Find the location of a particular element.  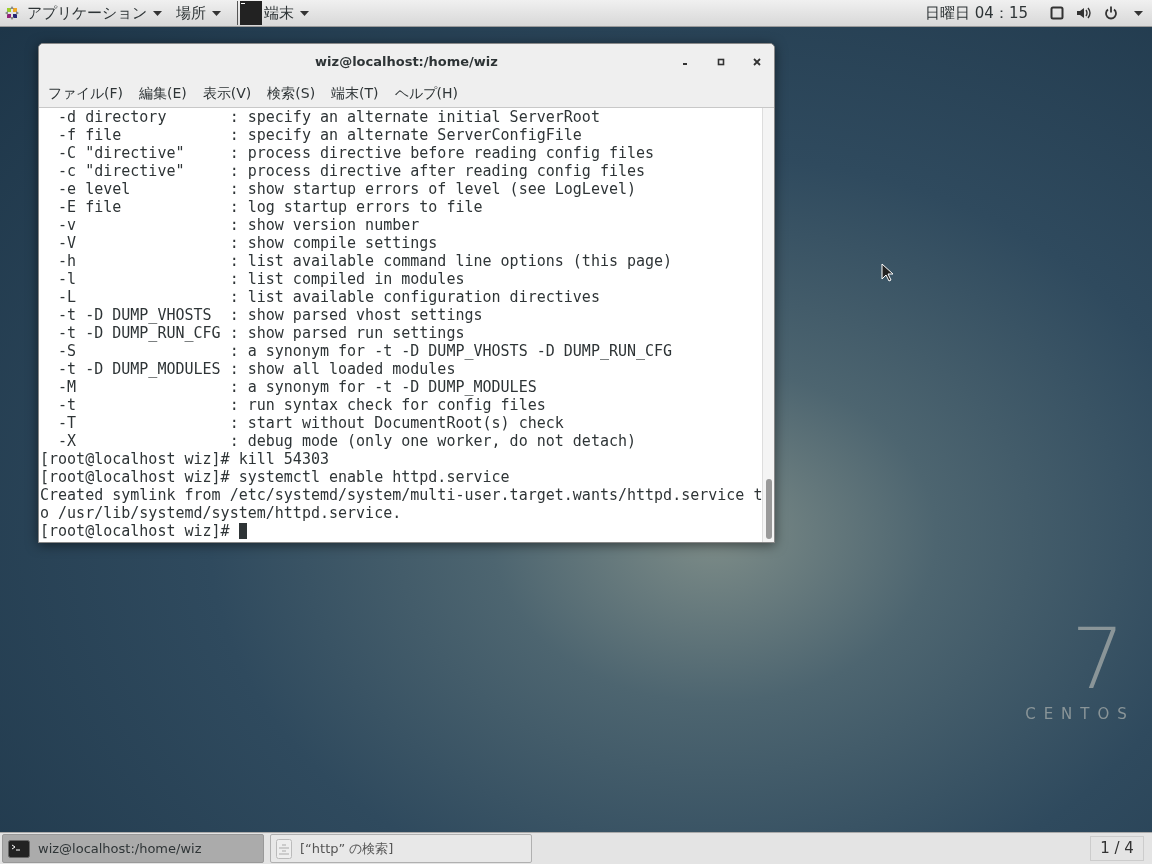

mouse-pointer-icon is located at coordinates (887, 272).